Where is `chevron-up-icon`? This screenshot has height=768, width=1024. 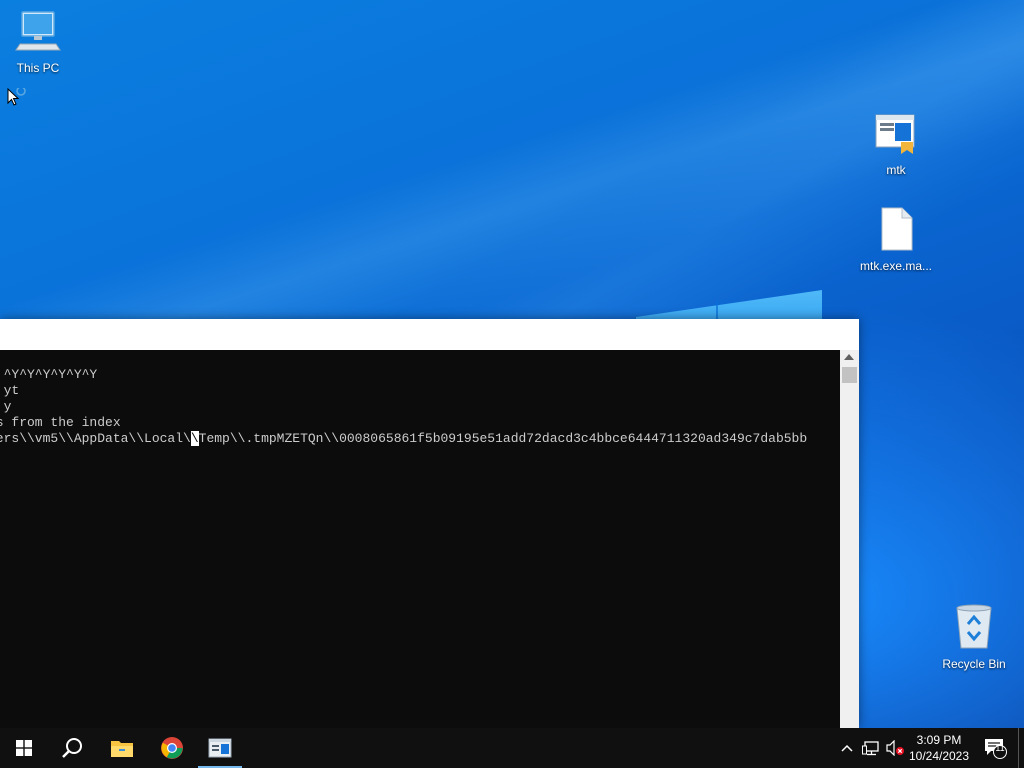
chevron-up-icon is located at coordinates (847, 748).